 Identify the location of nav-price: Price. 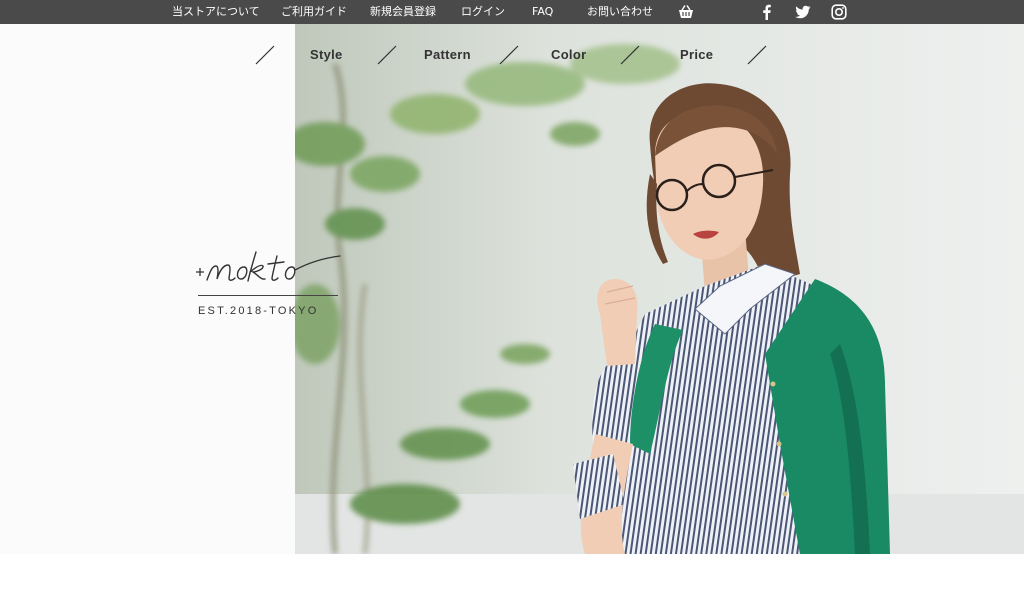
(696, 55).